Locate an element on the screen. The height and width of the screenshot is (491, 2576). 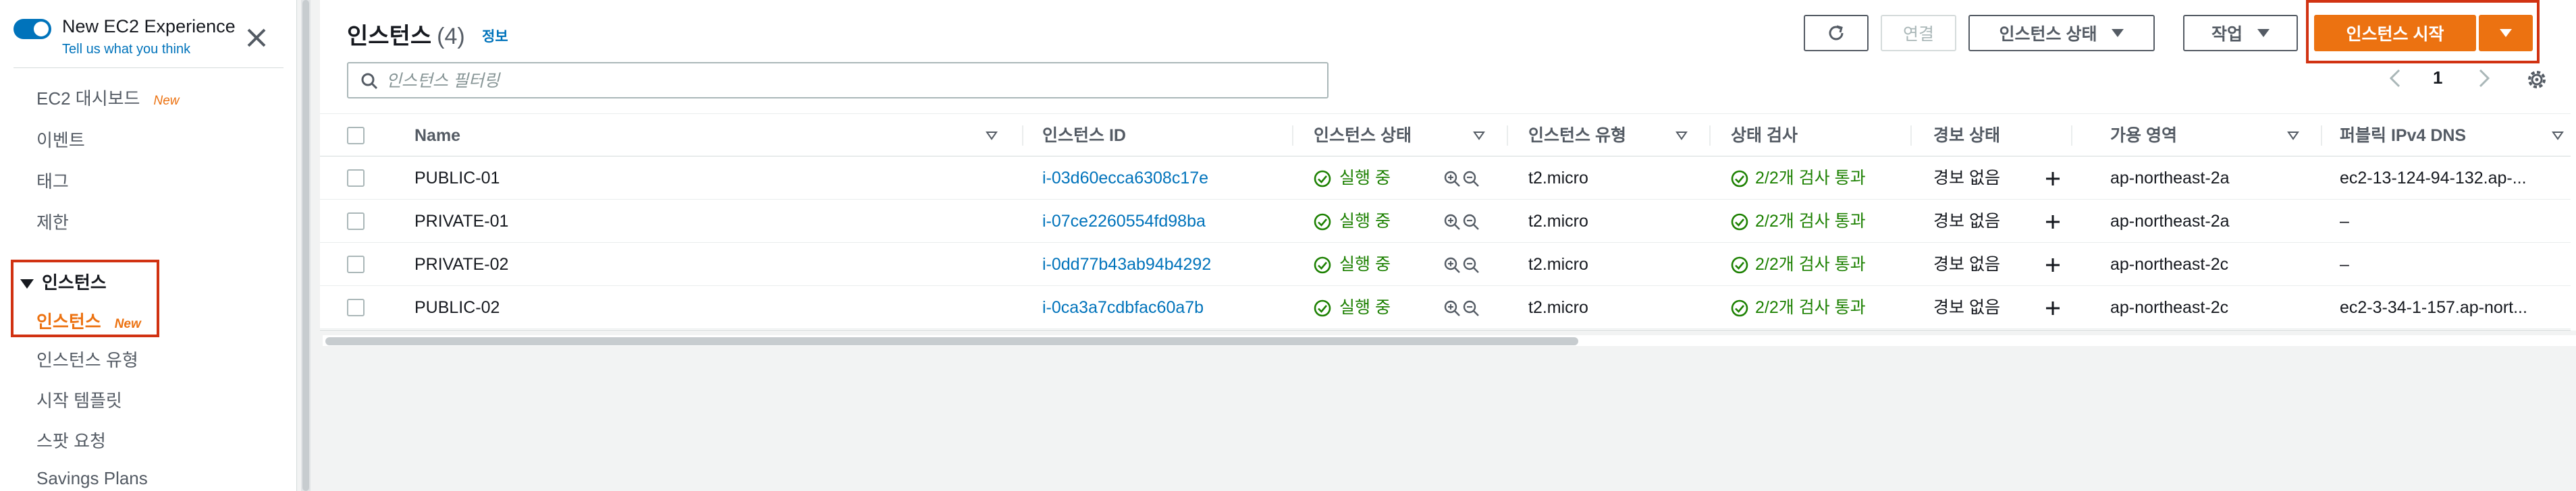
sidebar-item-instance-types: 인스턴스 유형 is located at coordinates (87, 360).